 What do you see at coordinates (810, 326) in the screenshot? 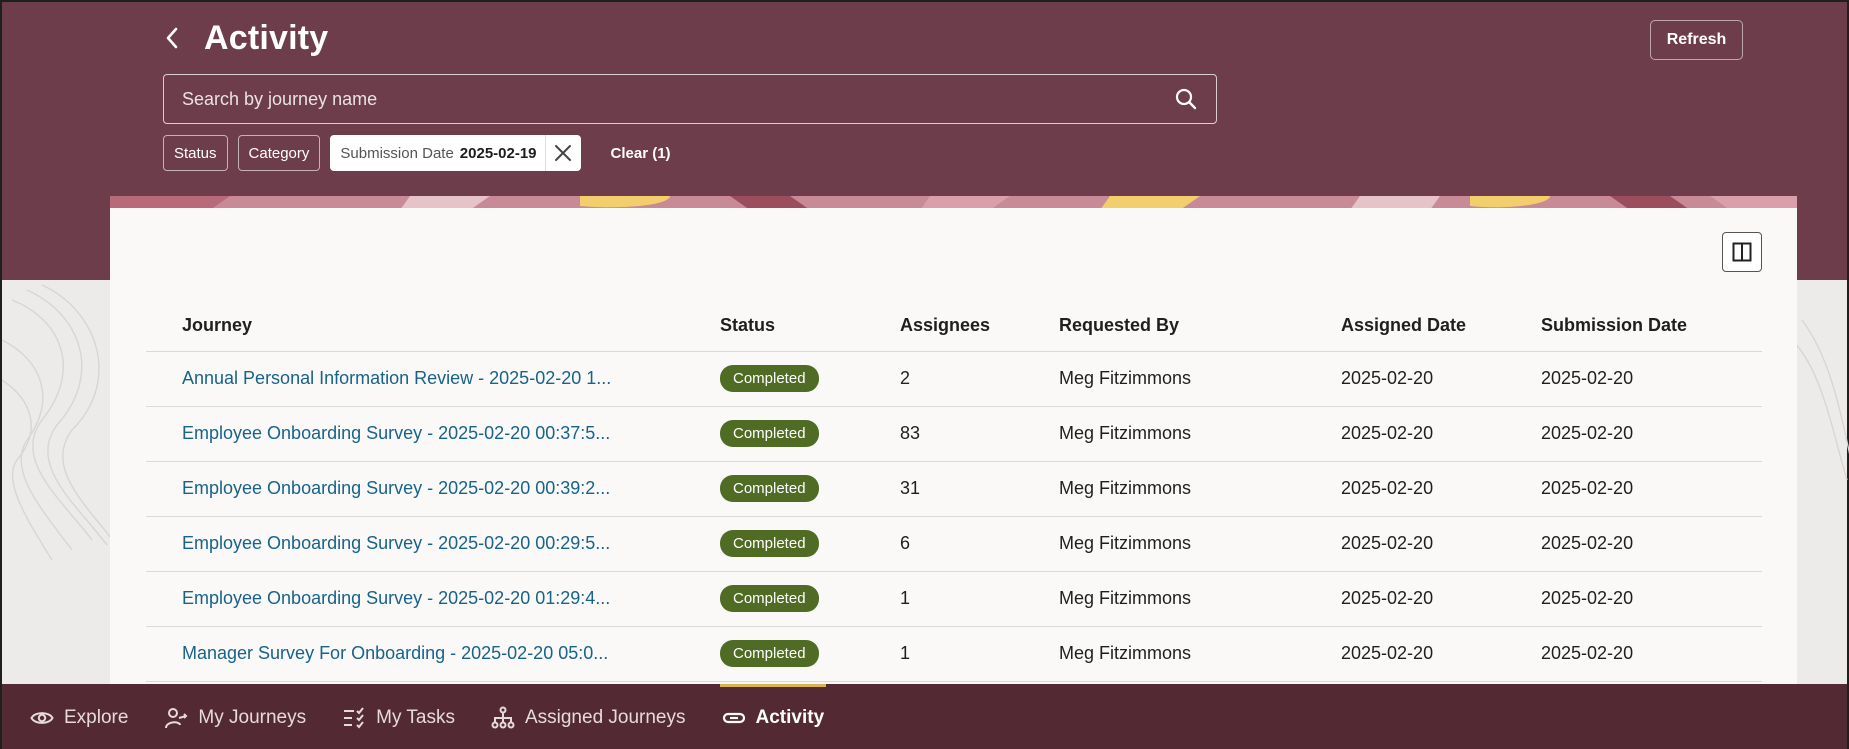
I see `column-header-status: Status` at bounding box center [810, 326].